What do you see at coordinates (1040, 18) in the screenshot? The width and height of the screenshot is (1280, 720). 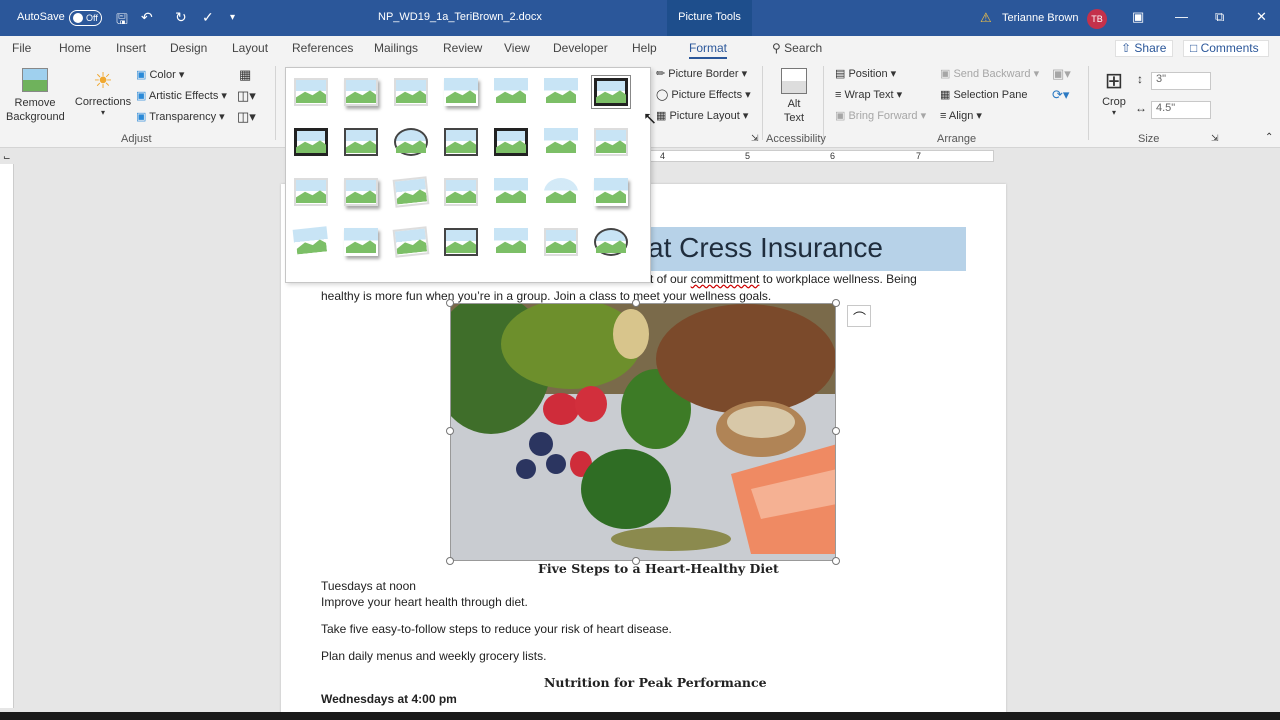 I see `user-name: Terianne Brown` at bounding box center [1040, 18].